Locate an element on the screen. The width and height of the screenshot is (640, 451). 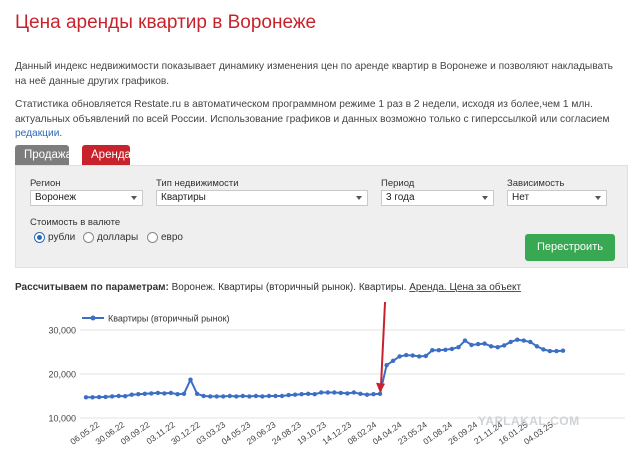
type-label: Тип недвижимости is located at coordinates (197, 183).